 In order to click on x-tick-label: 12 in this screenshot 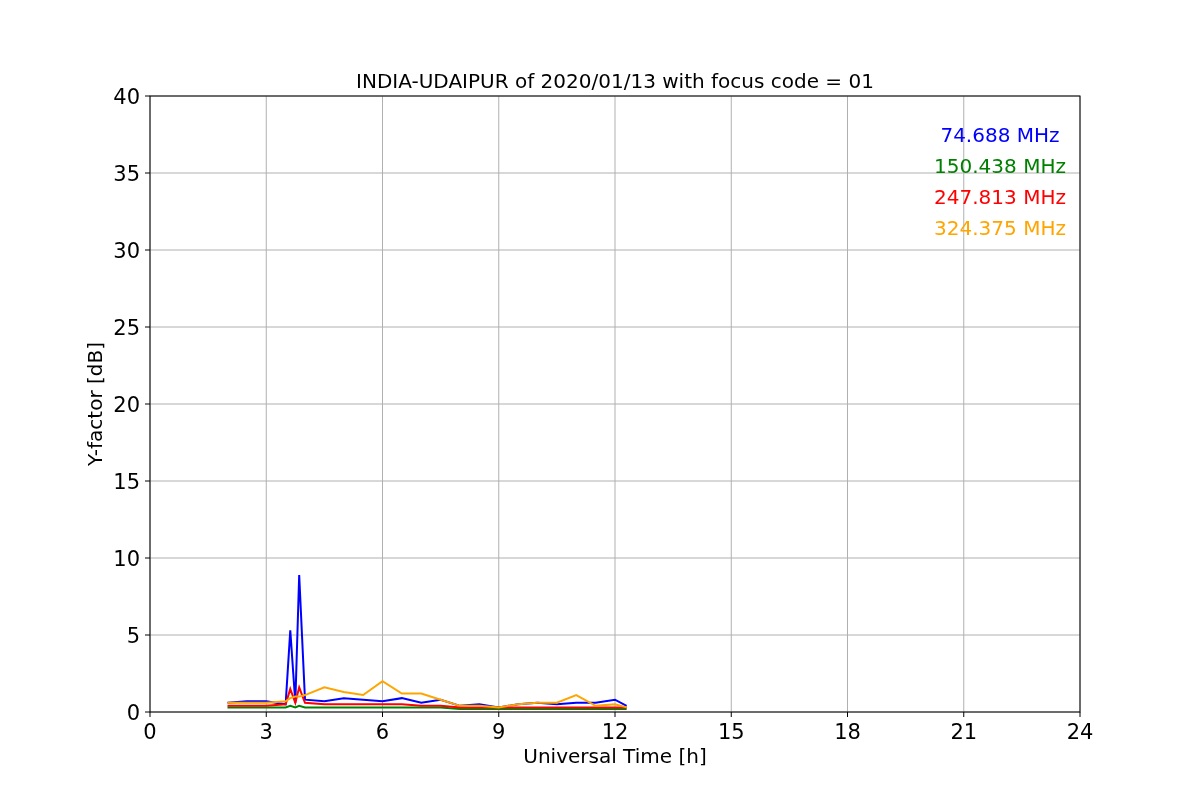, I will do `click(615, 732)`.